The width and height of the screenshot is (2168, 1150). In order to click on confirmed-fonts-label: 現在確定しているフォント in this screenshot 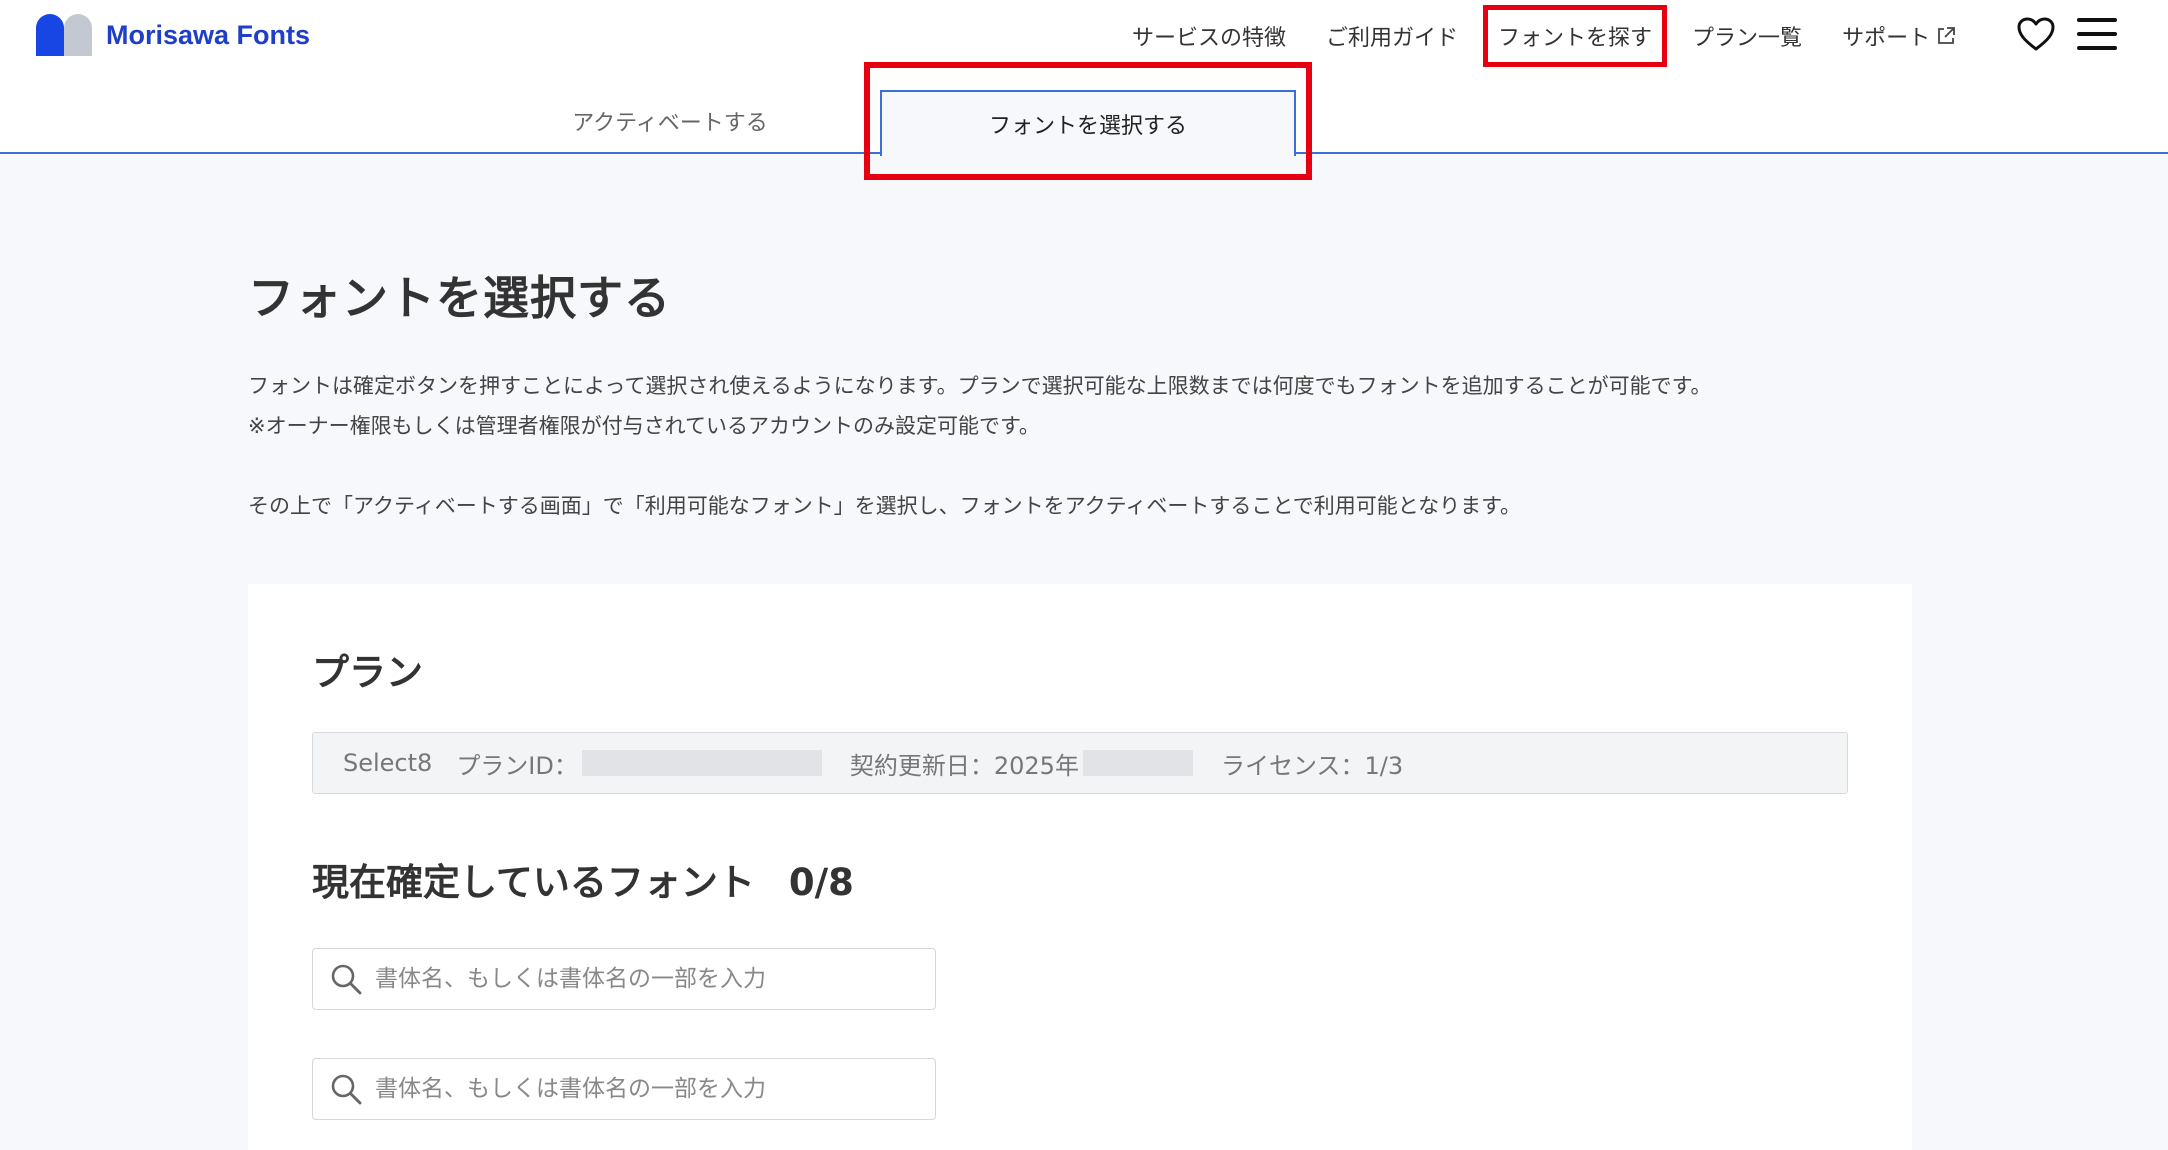, I will do `click(533, 882)`.